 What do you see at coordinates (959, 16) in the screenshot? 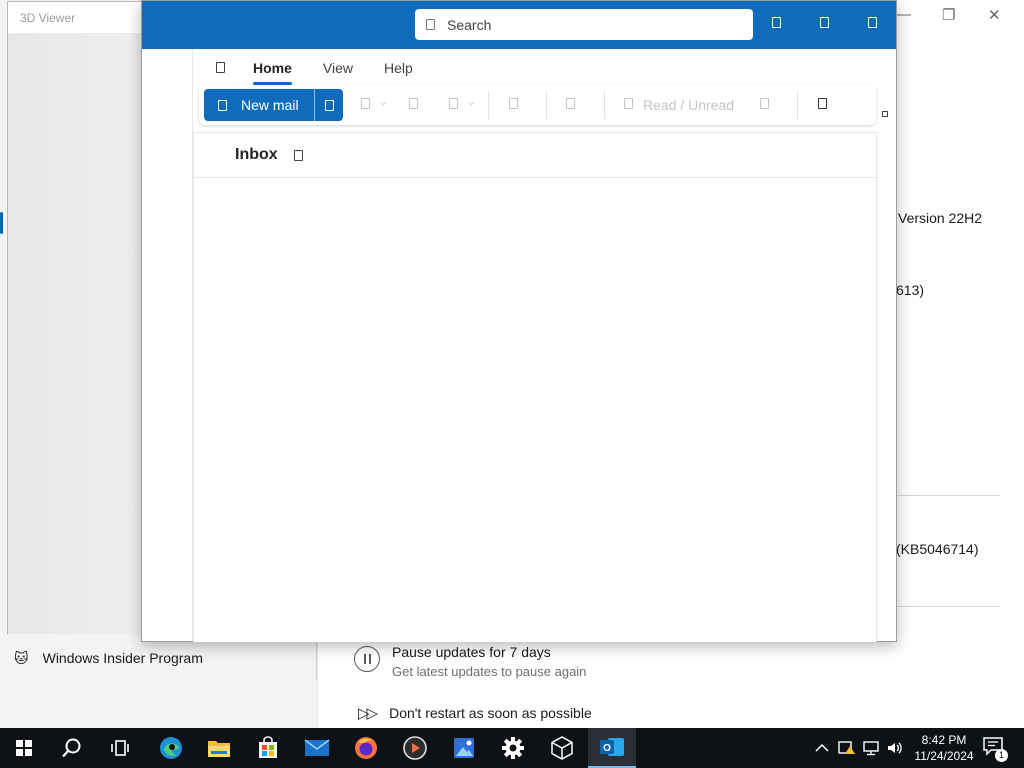
I see `settings-caption-buttons: — ❐ ✕` at bounding box center [959, 16].